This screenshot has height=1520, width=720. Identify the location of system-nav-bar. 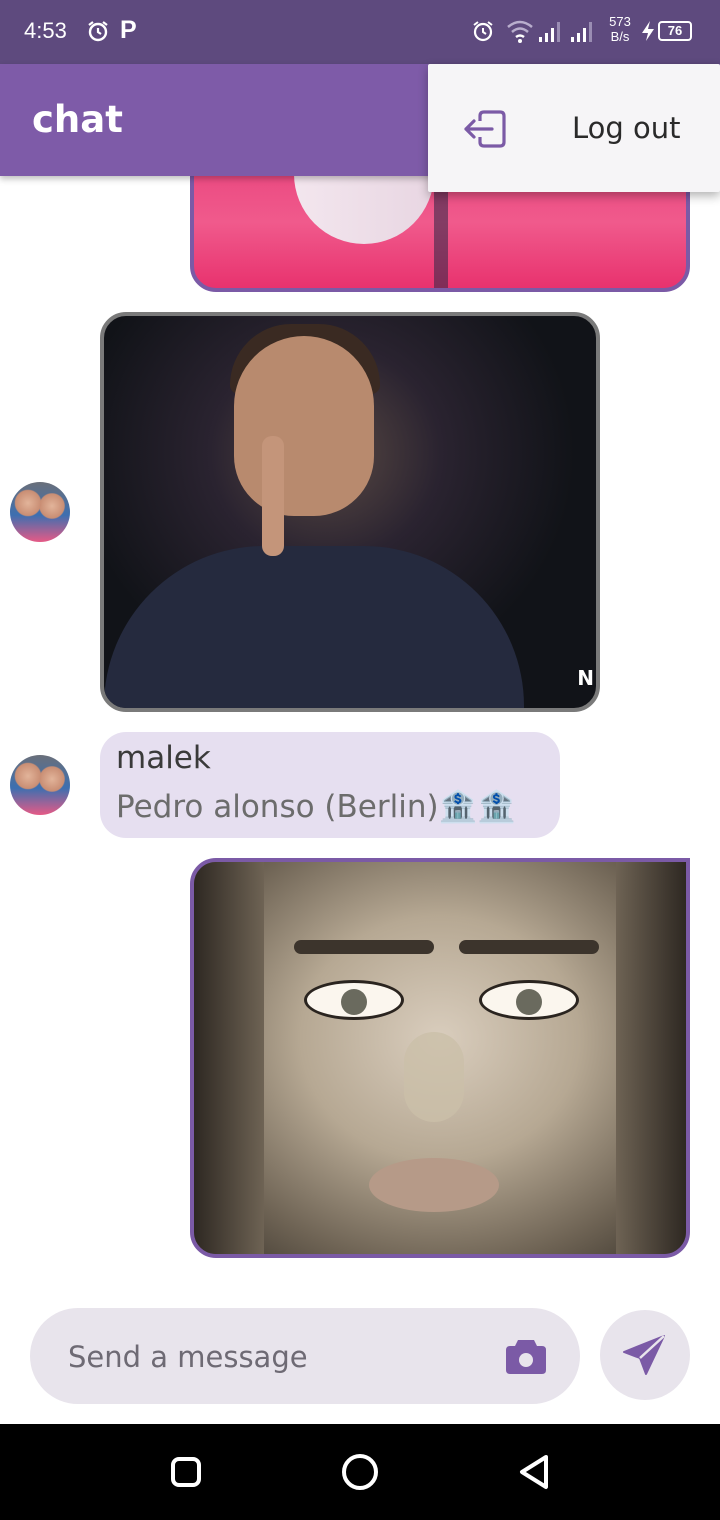
(360, 1472).